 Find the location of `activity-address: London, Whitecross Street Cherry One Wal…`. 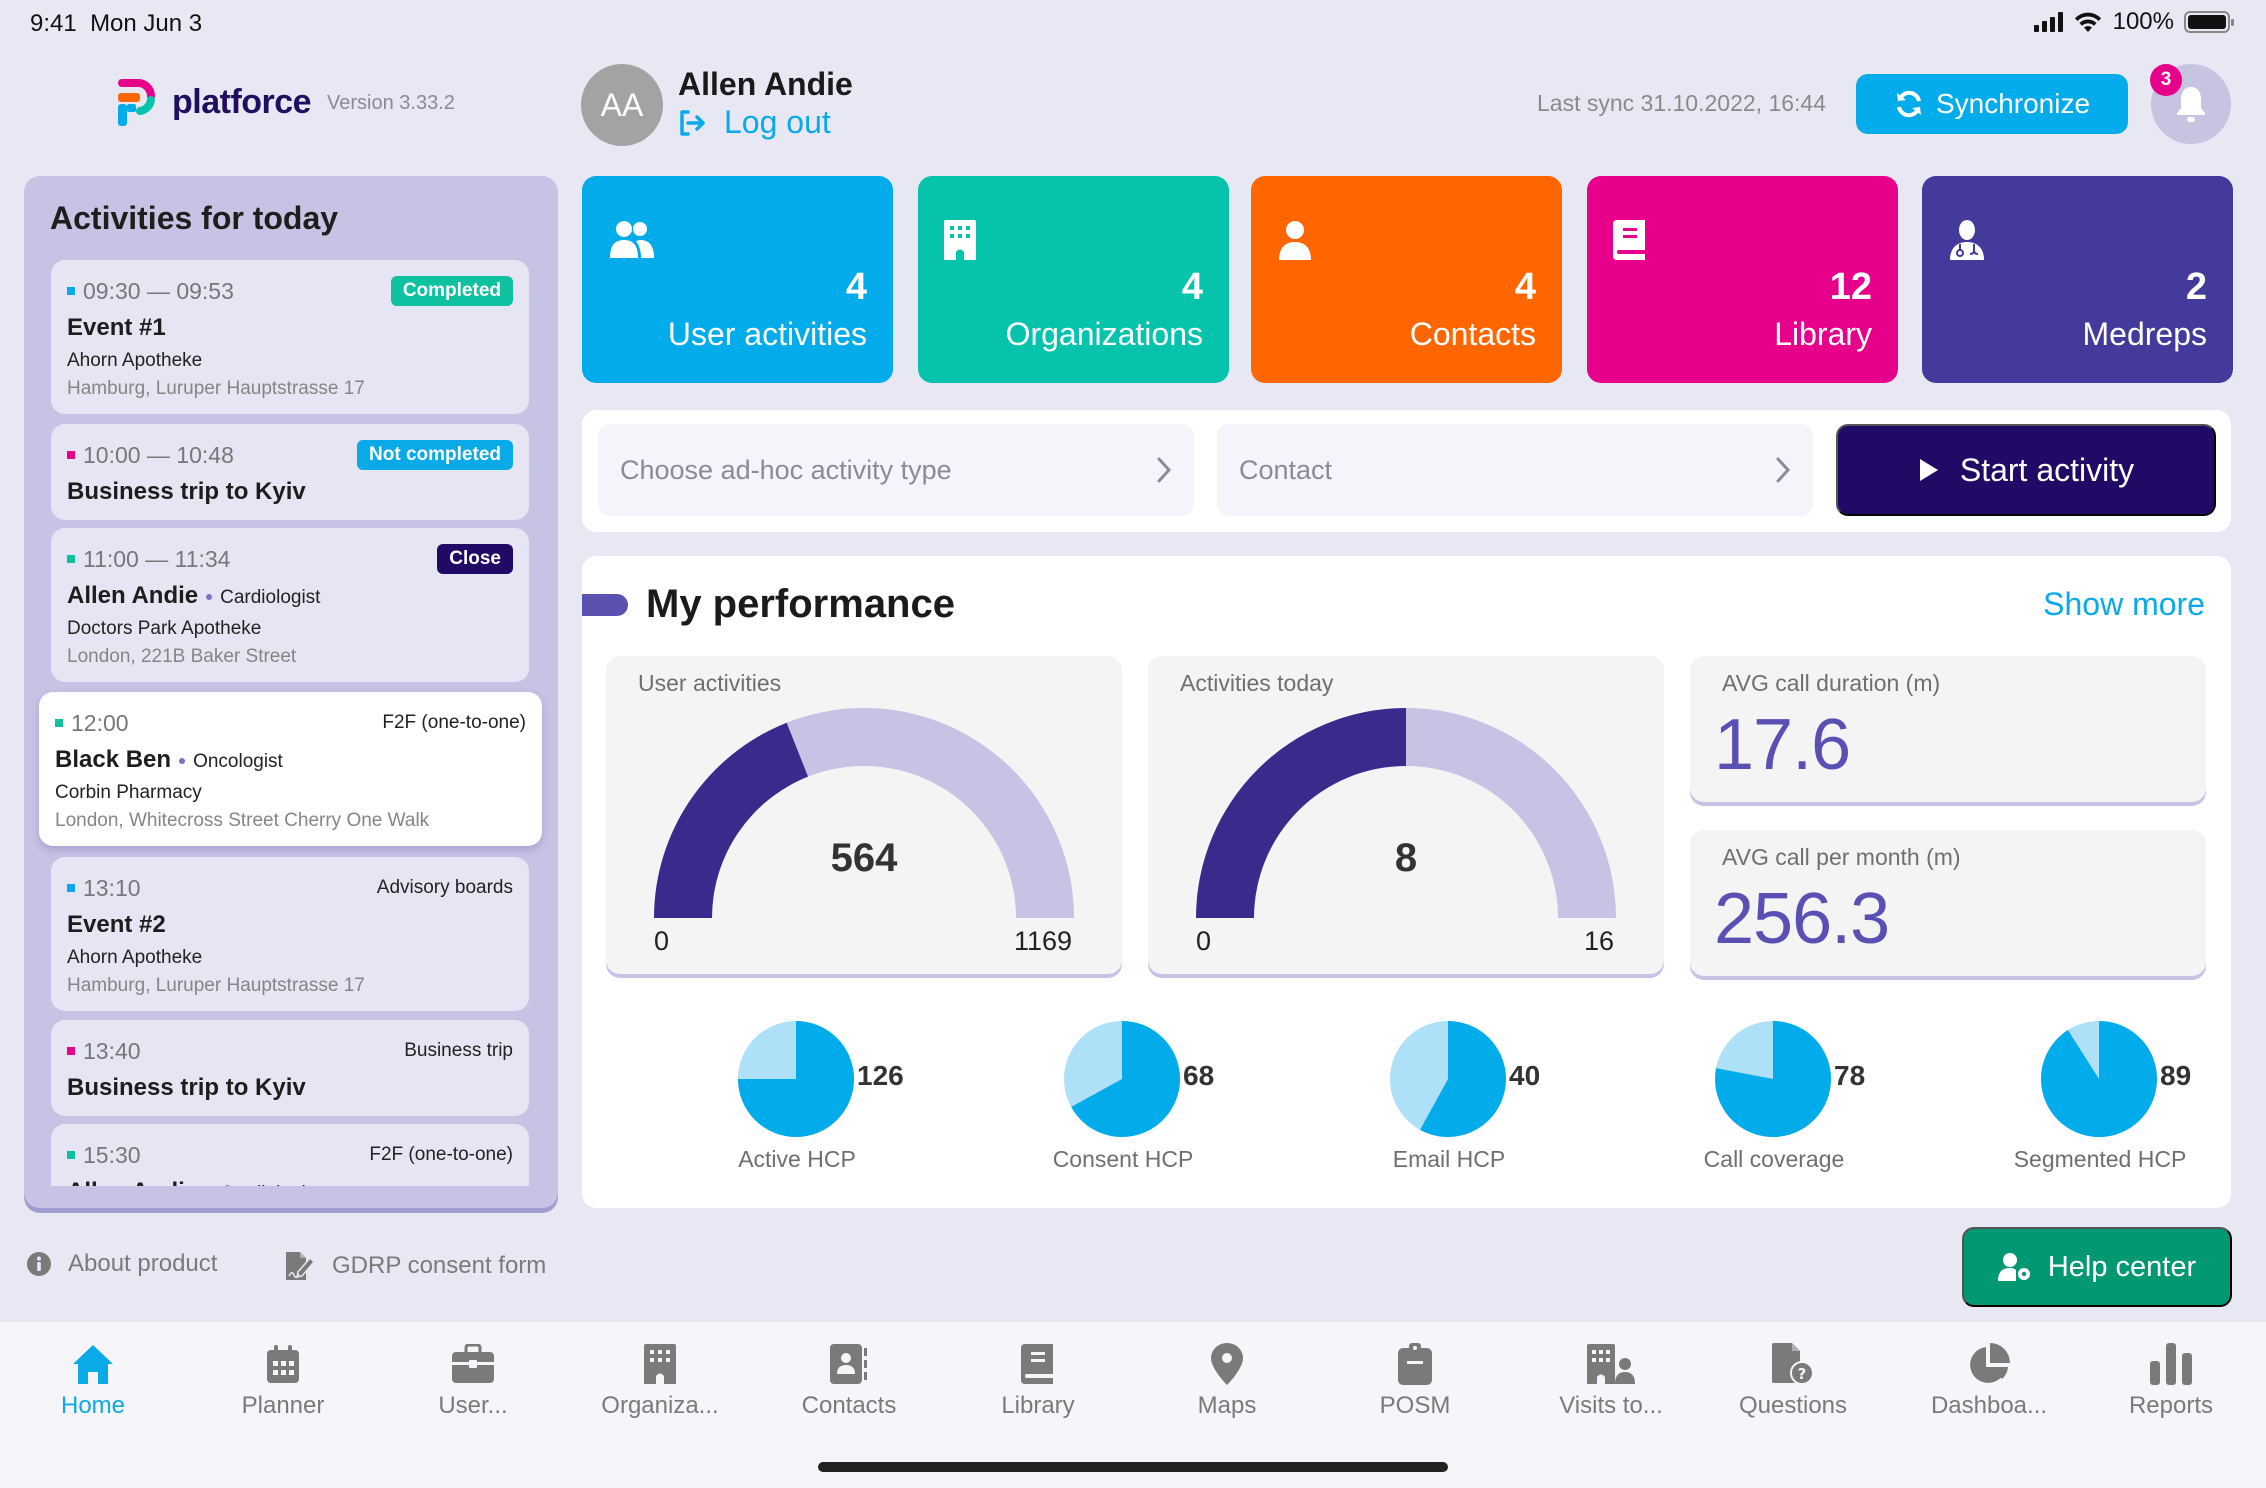

activity-address: London, Whitecross Street Cherry One Wal… is located at coordinates (242, 820).